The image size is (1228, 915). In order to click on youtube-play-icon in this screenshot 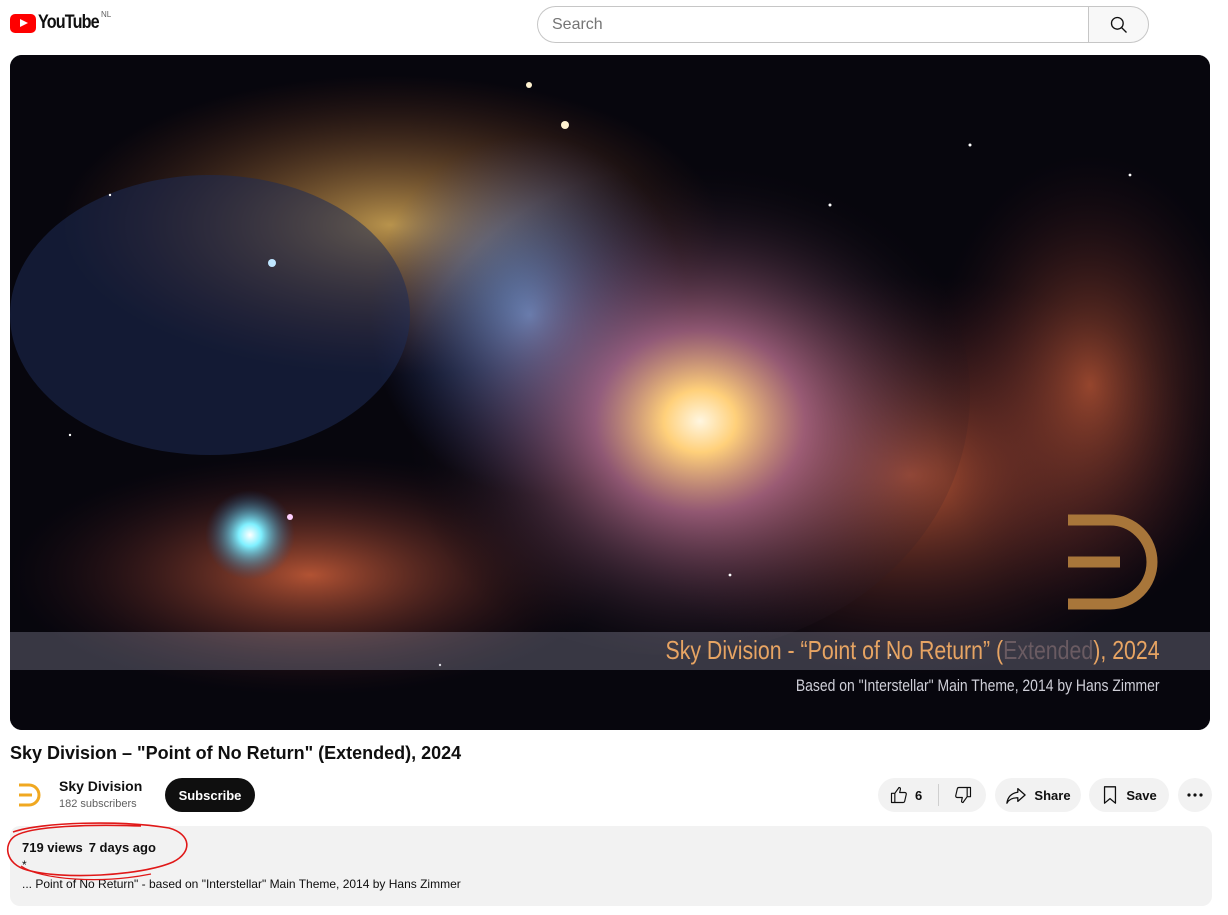, I will do `click(23, 23)`.